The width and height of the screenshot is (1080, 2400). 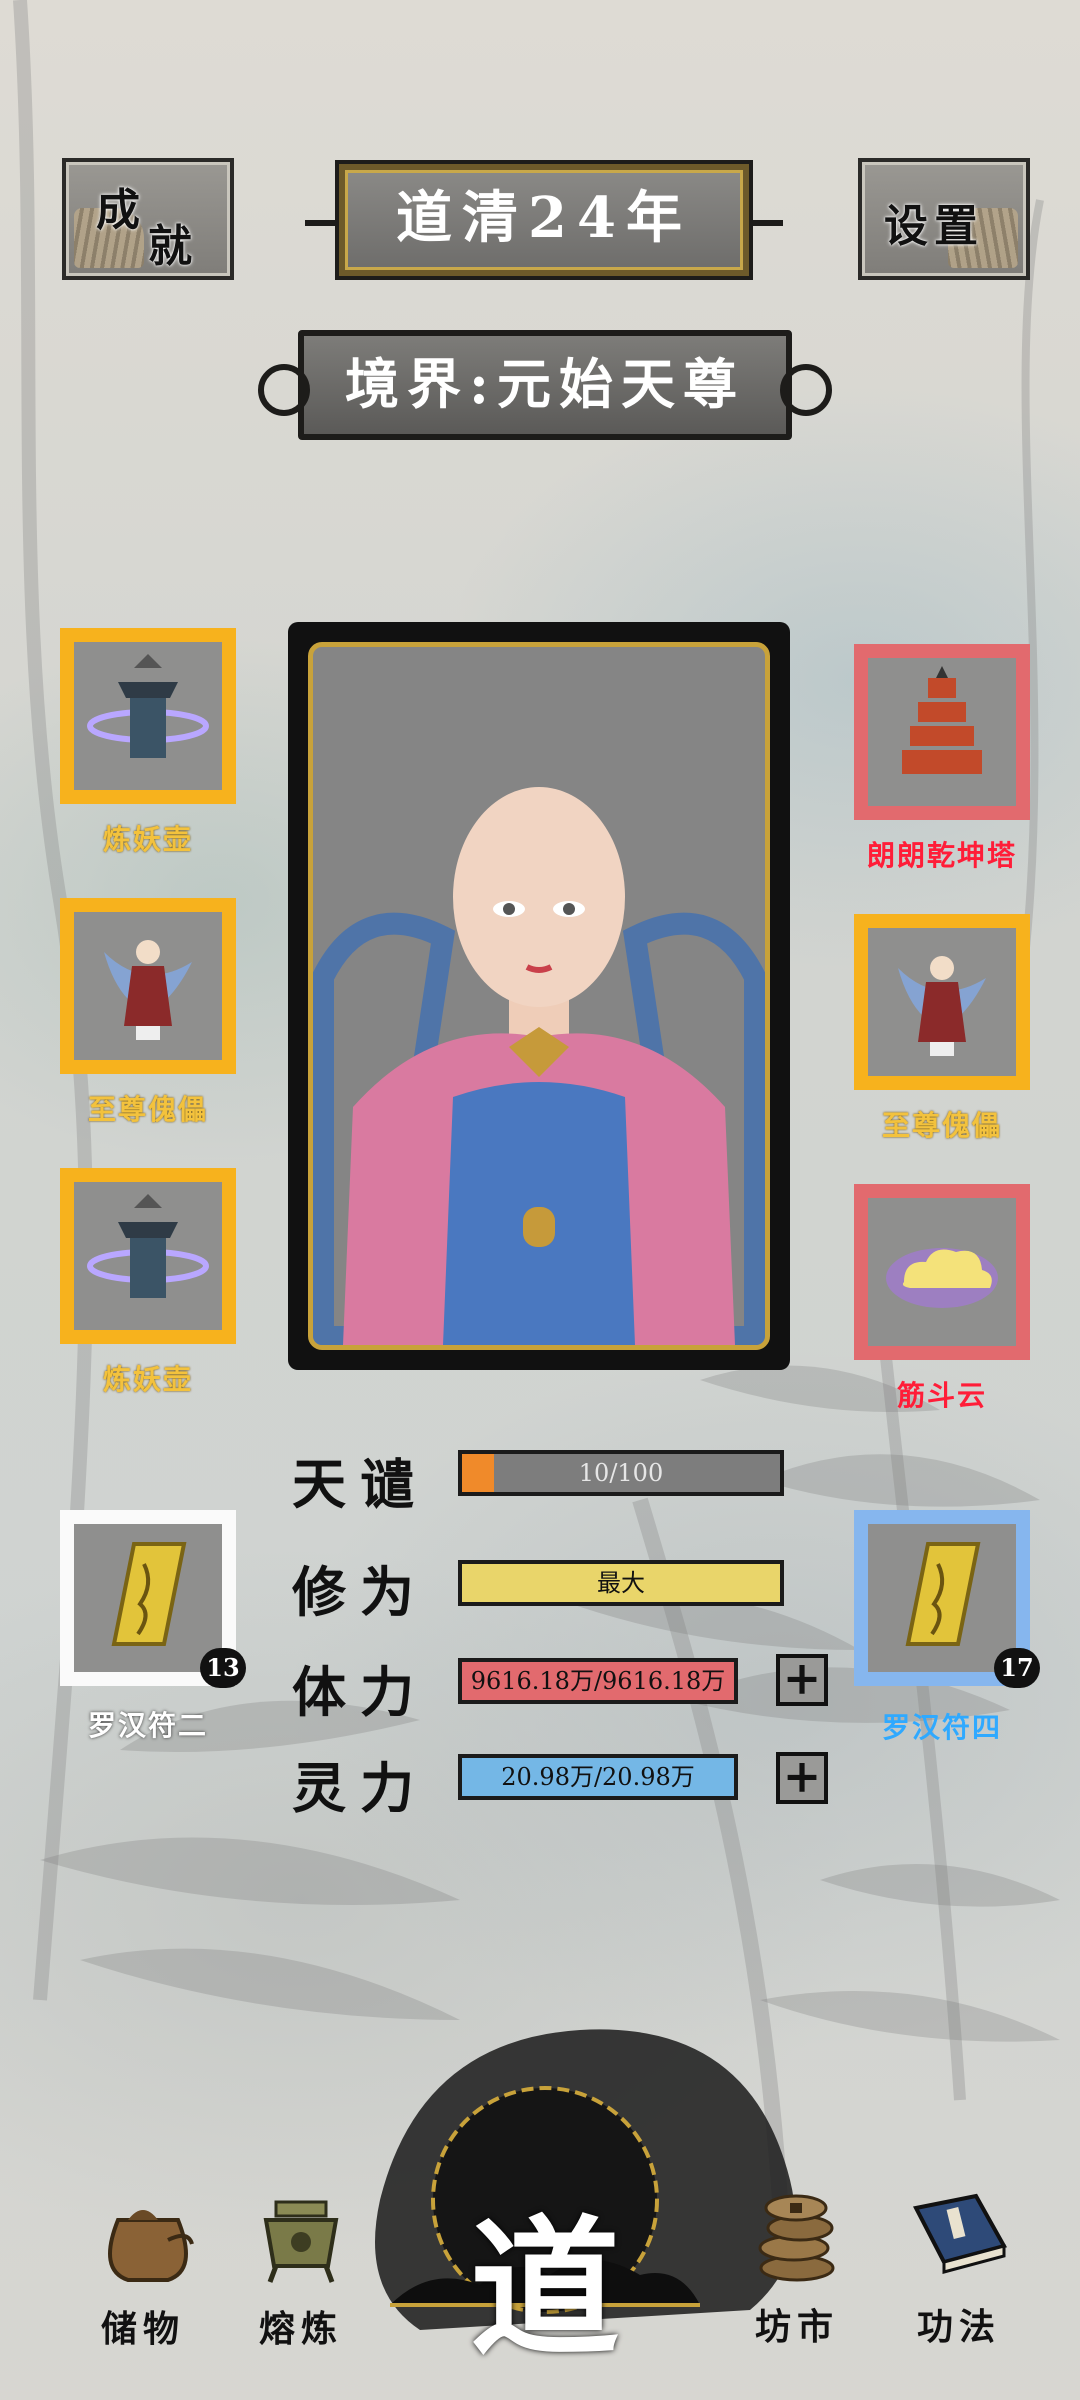 What do you see at coordinates (147, 1725) in the screenshot?
I see `talisman-label-left: 罗汉符二` at bounding box center [147, 1725].